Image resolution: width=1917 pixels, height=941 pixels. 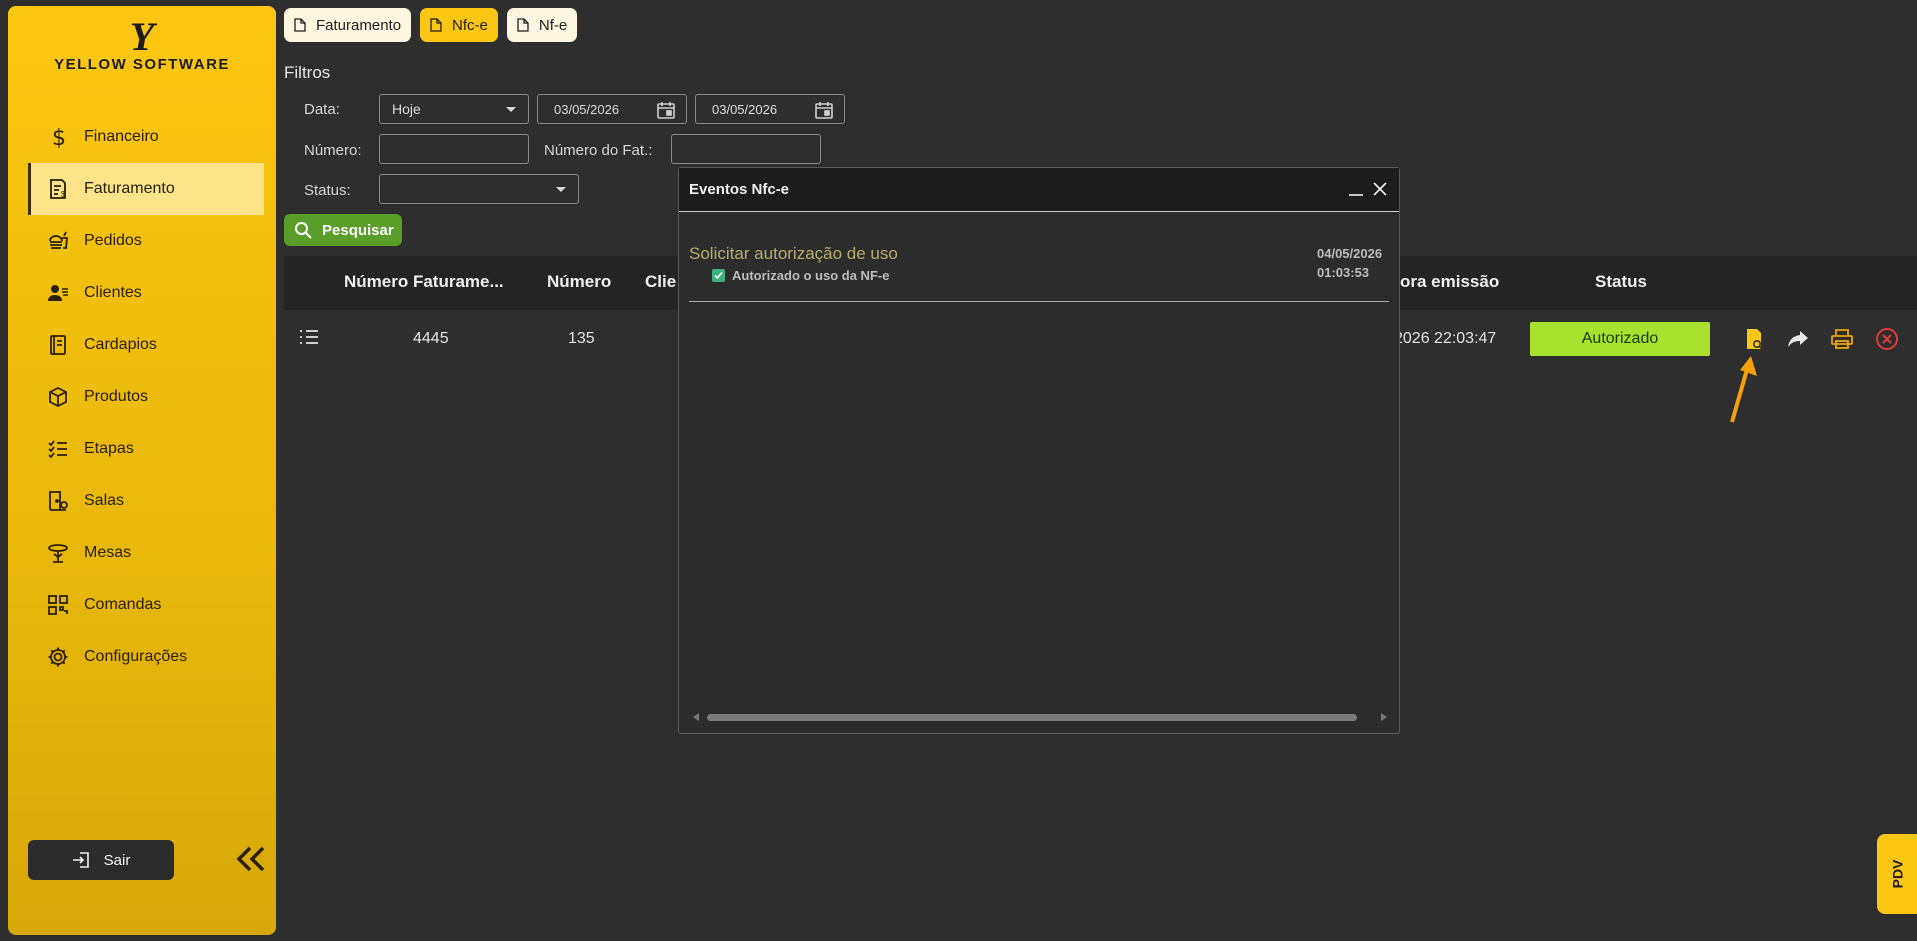 What do you see at coordinates (359, 25) in the screenshot?
I see `tab-label: Faturamento` at bounding box center [359, 25].